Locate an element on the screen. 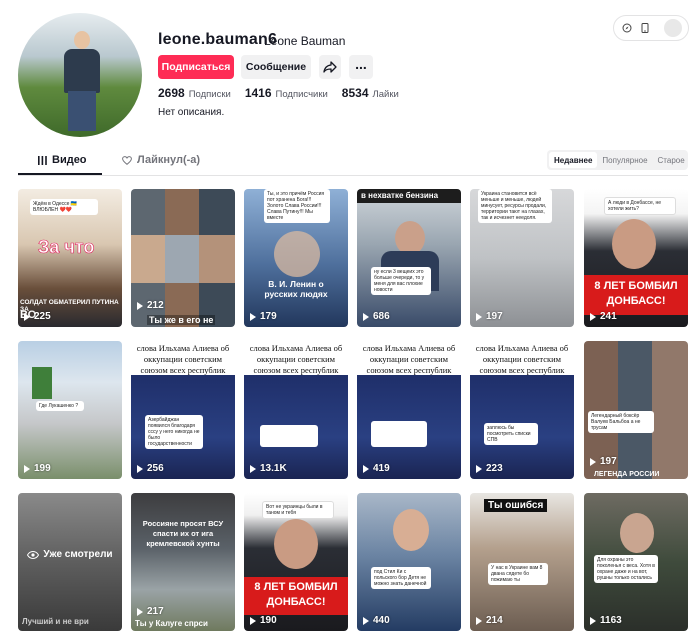 This screenshot has width=700, height=638. followers-stat: 1416 Подписчики is located at coordinates (286, 93).